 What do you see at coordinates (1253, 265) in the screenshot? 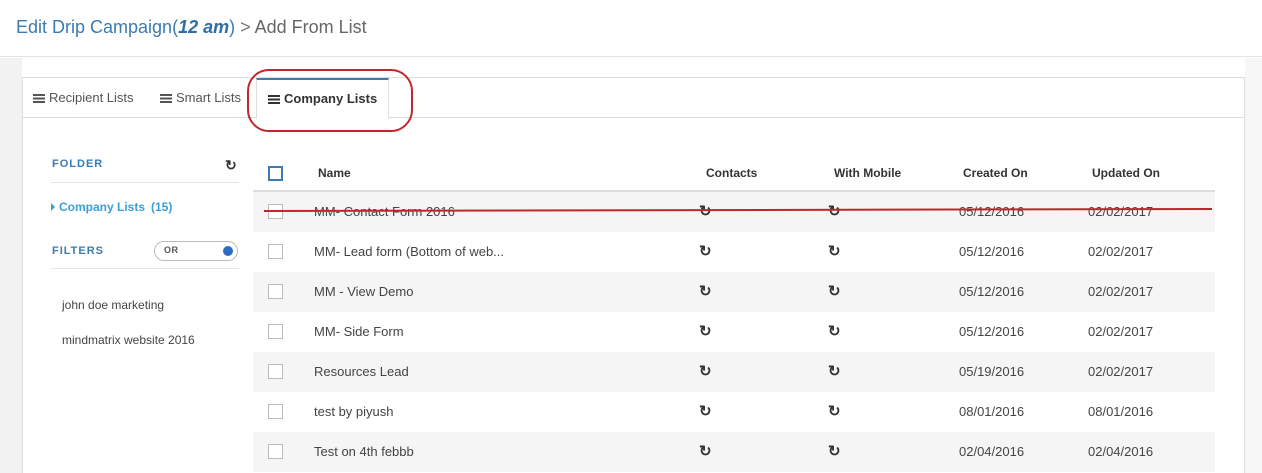
I see `right-gutter` at bounding box center [1253, 265].